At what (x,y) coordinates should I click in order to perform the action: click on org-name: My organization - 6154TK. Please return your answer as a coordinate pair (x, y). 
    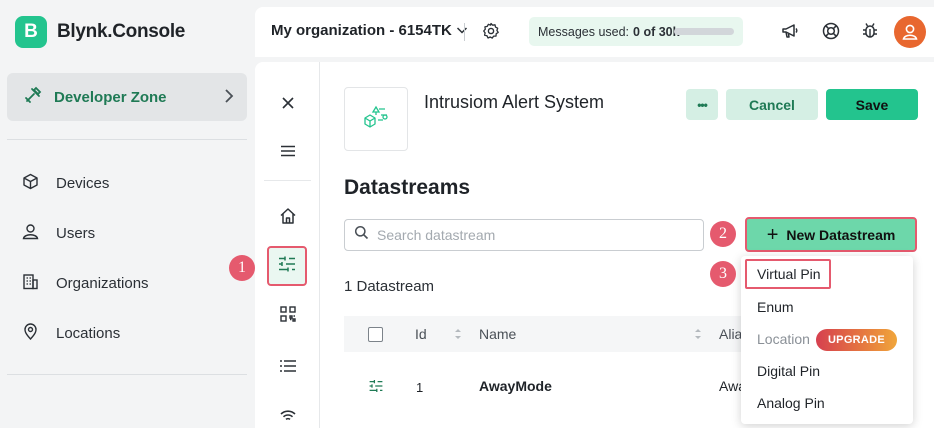
    Looking at the image, I should click on (361, 30).